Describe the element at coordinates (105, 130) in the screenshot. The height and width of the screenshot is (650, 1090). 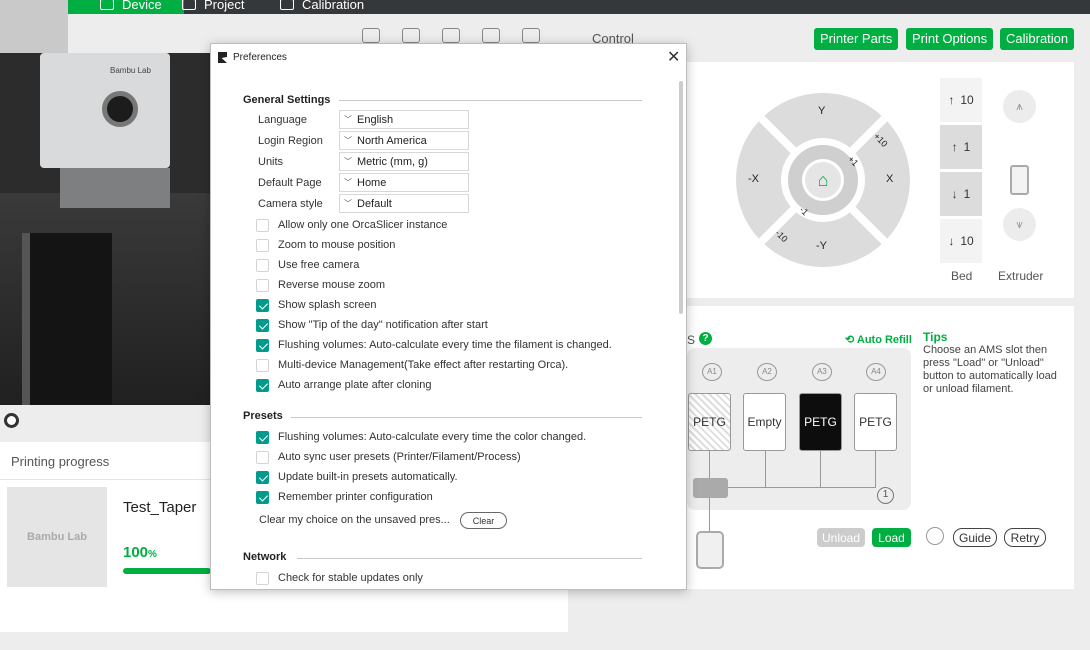
I see `printer-image: Bambu Lab` at that location.